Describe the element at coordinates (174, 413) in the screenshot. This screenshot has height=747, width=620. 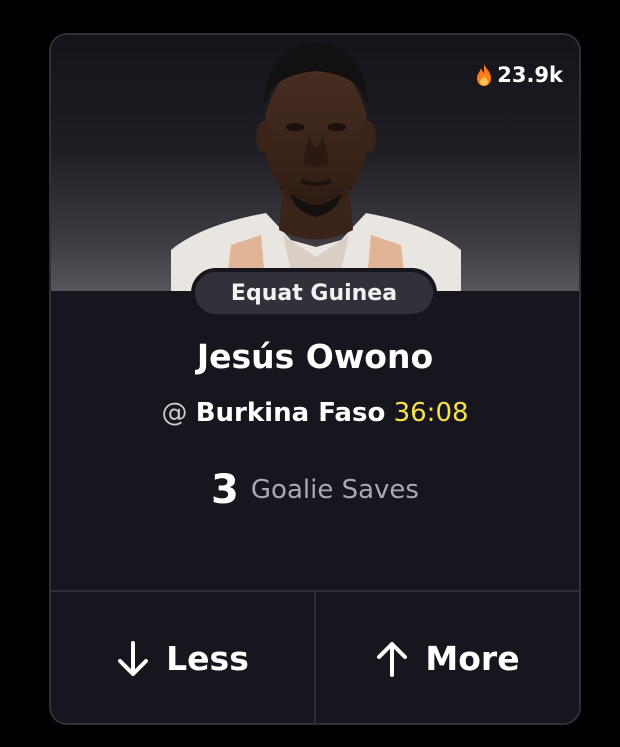
I see `at-sign: @` at that location.